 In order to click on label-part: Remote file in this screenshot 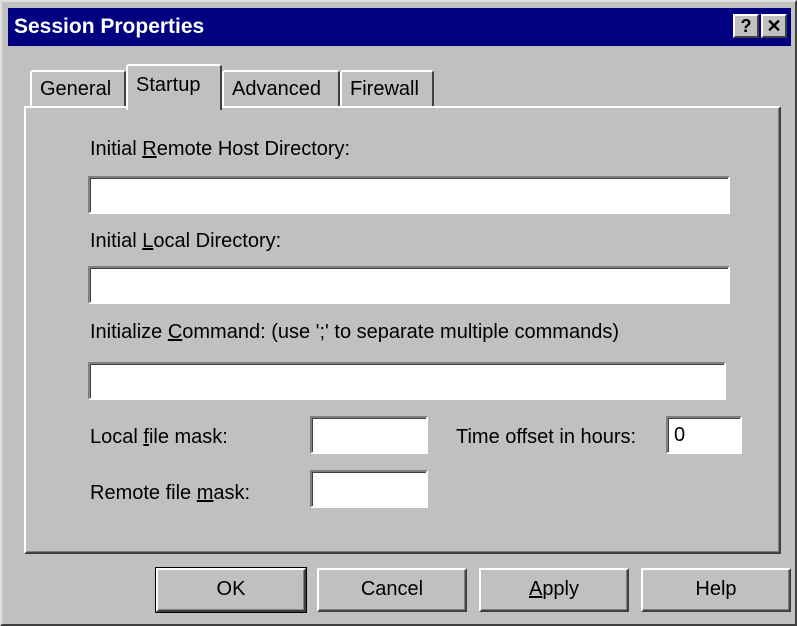, I will do `click(143, 493)`.